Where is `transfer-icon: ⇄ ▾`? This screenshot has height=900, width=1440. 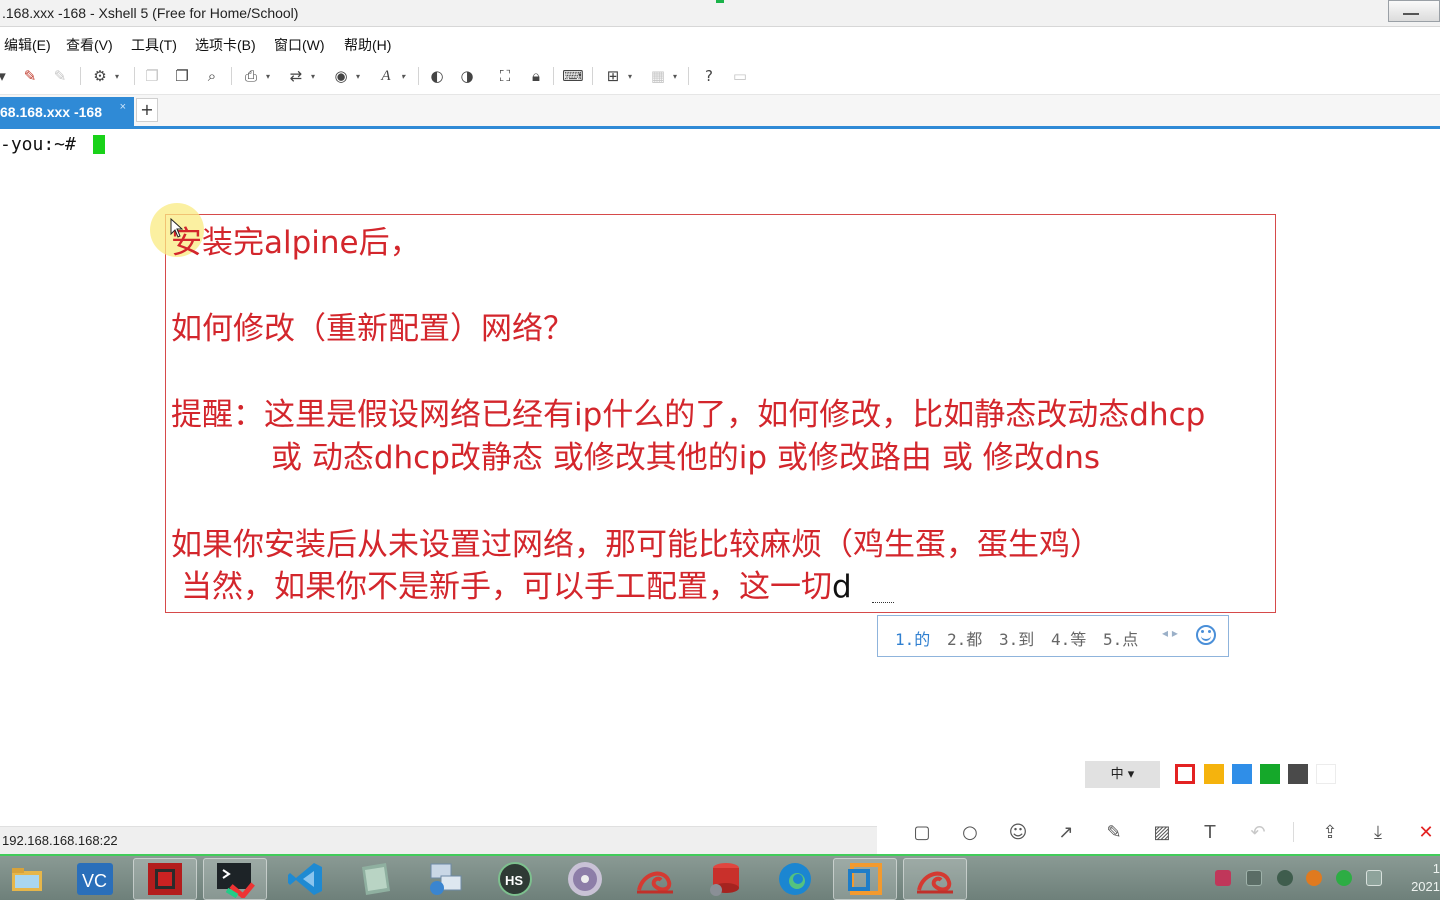 transfer-icon: ⇄ ▾ is located at coordinates (300, 76).